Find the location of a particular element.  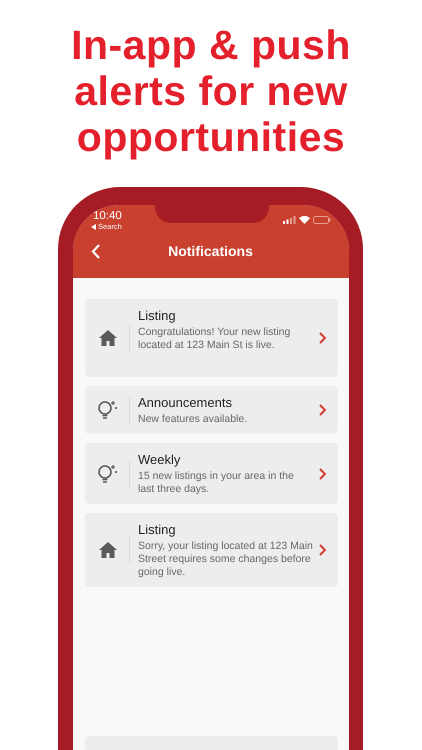

back-chevron-icon is located at coordinates (95, 251).